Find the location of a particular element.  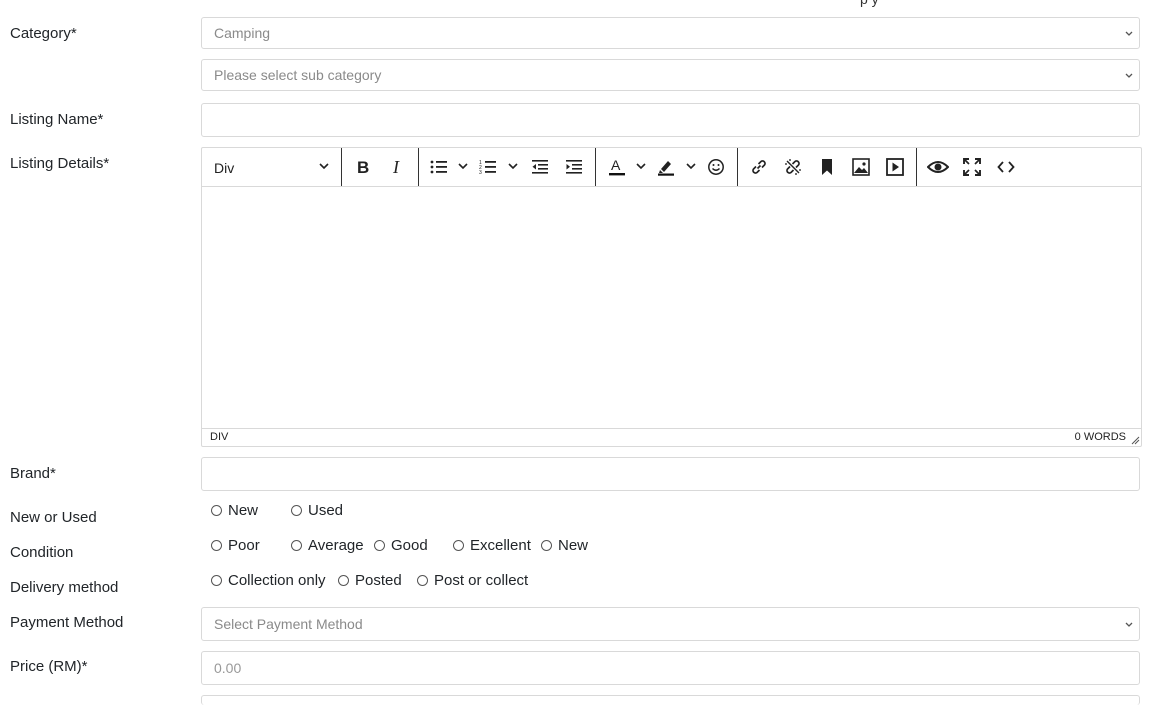

unlink-button is located at coordinates (793, 167).